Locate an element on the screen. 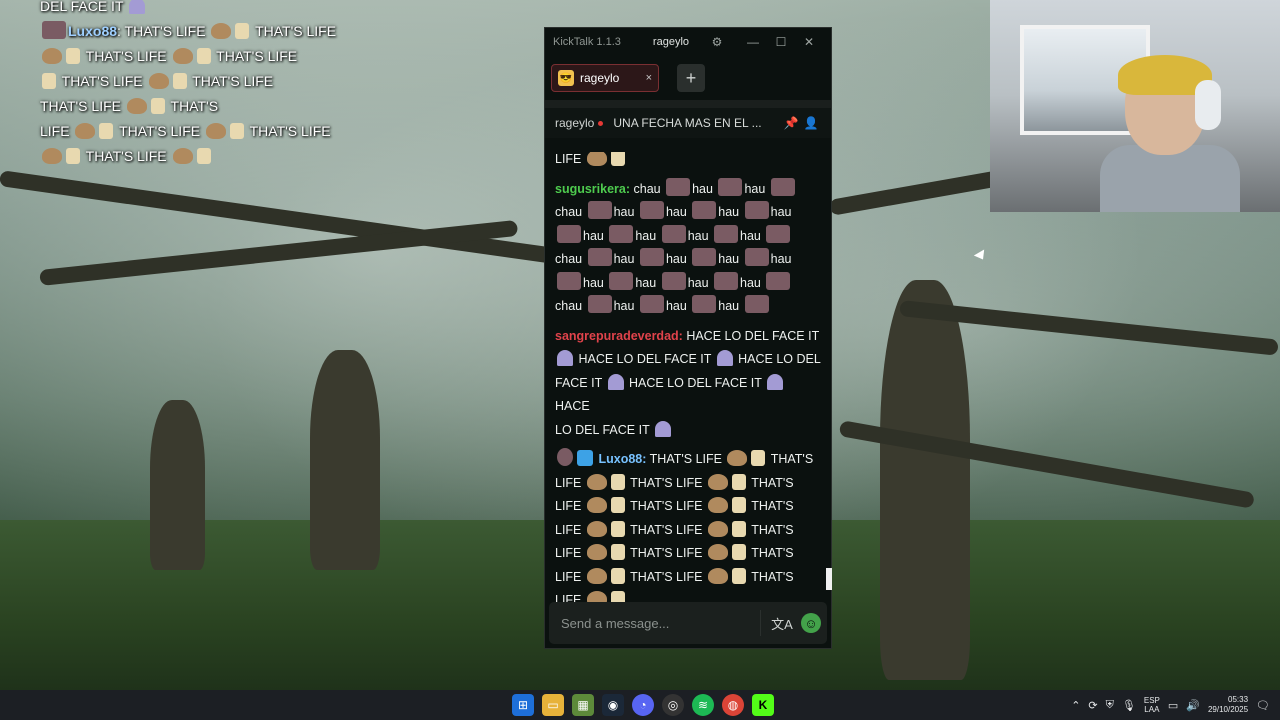  windows-start-icon: ⊞ is located at coordinates (523, 705).